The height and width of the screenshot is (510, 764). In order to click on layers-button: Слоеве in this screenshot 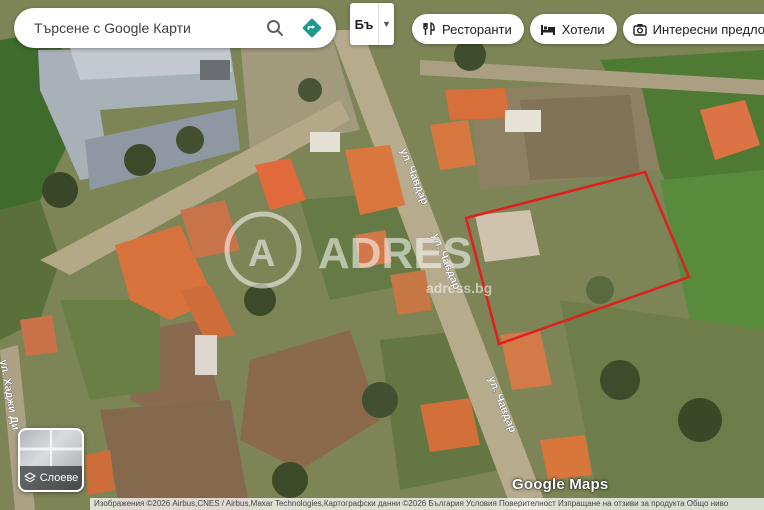, I will do `click(51, 460)`.